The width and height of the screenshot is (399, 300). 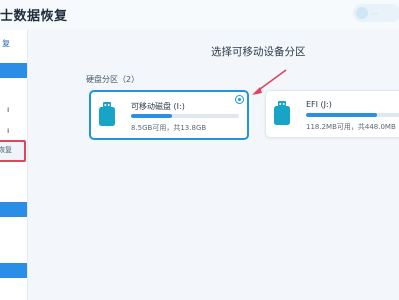 What do you see at coordinates (13, 151) in the screenshot?
I see `sidebar-item-selected: 恢复` at bounding box center [13, 151].